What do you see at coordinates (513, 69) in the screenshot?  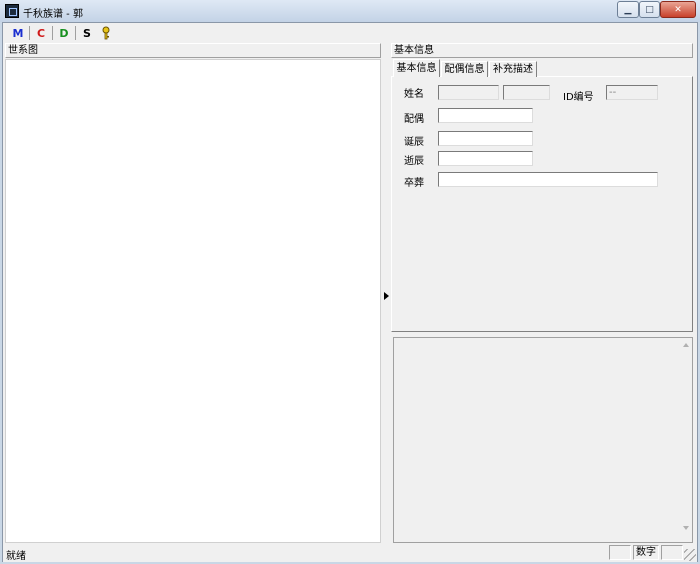 I see `tab-supplementary: 补充描述` at bounding box center [513, 69].